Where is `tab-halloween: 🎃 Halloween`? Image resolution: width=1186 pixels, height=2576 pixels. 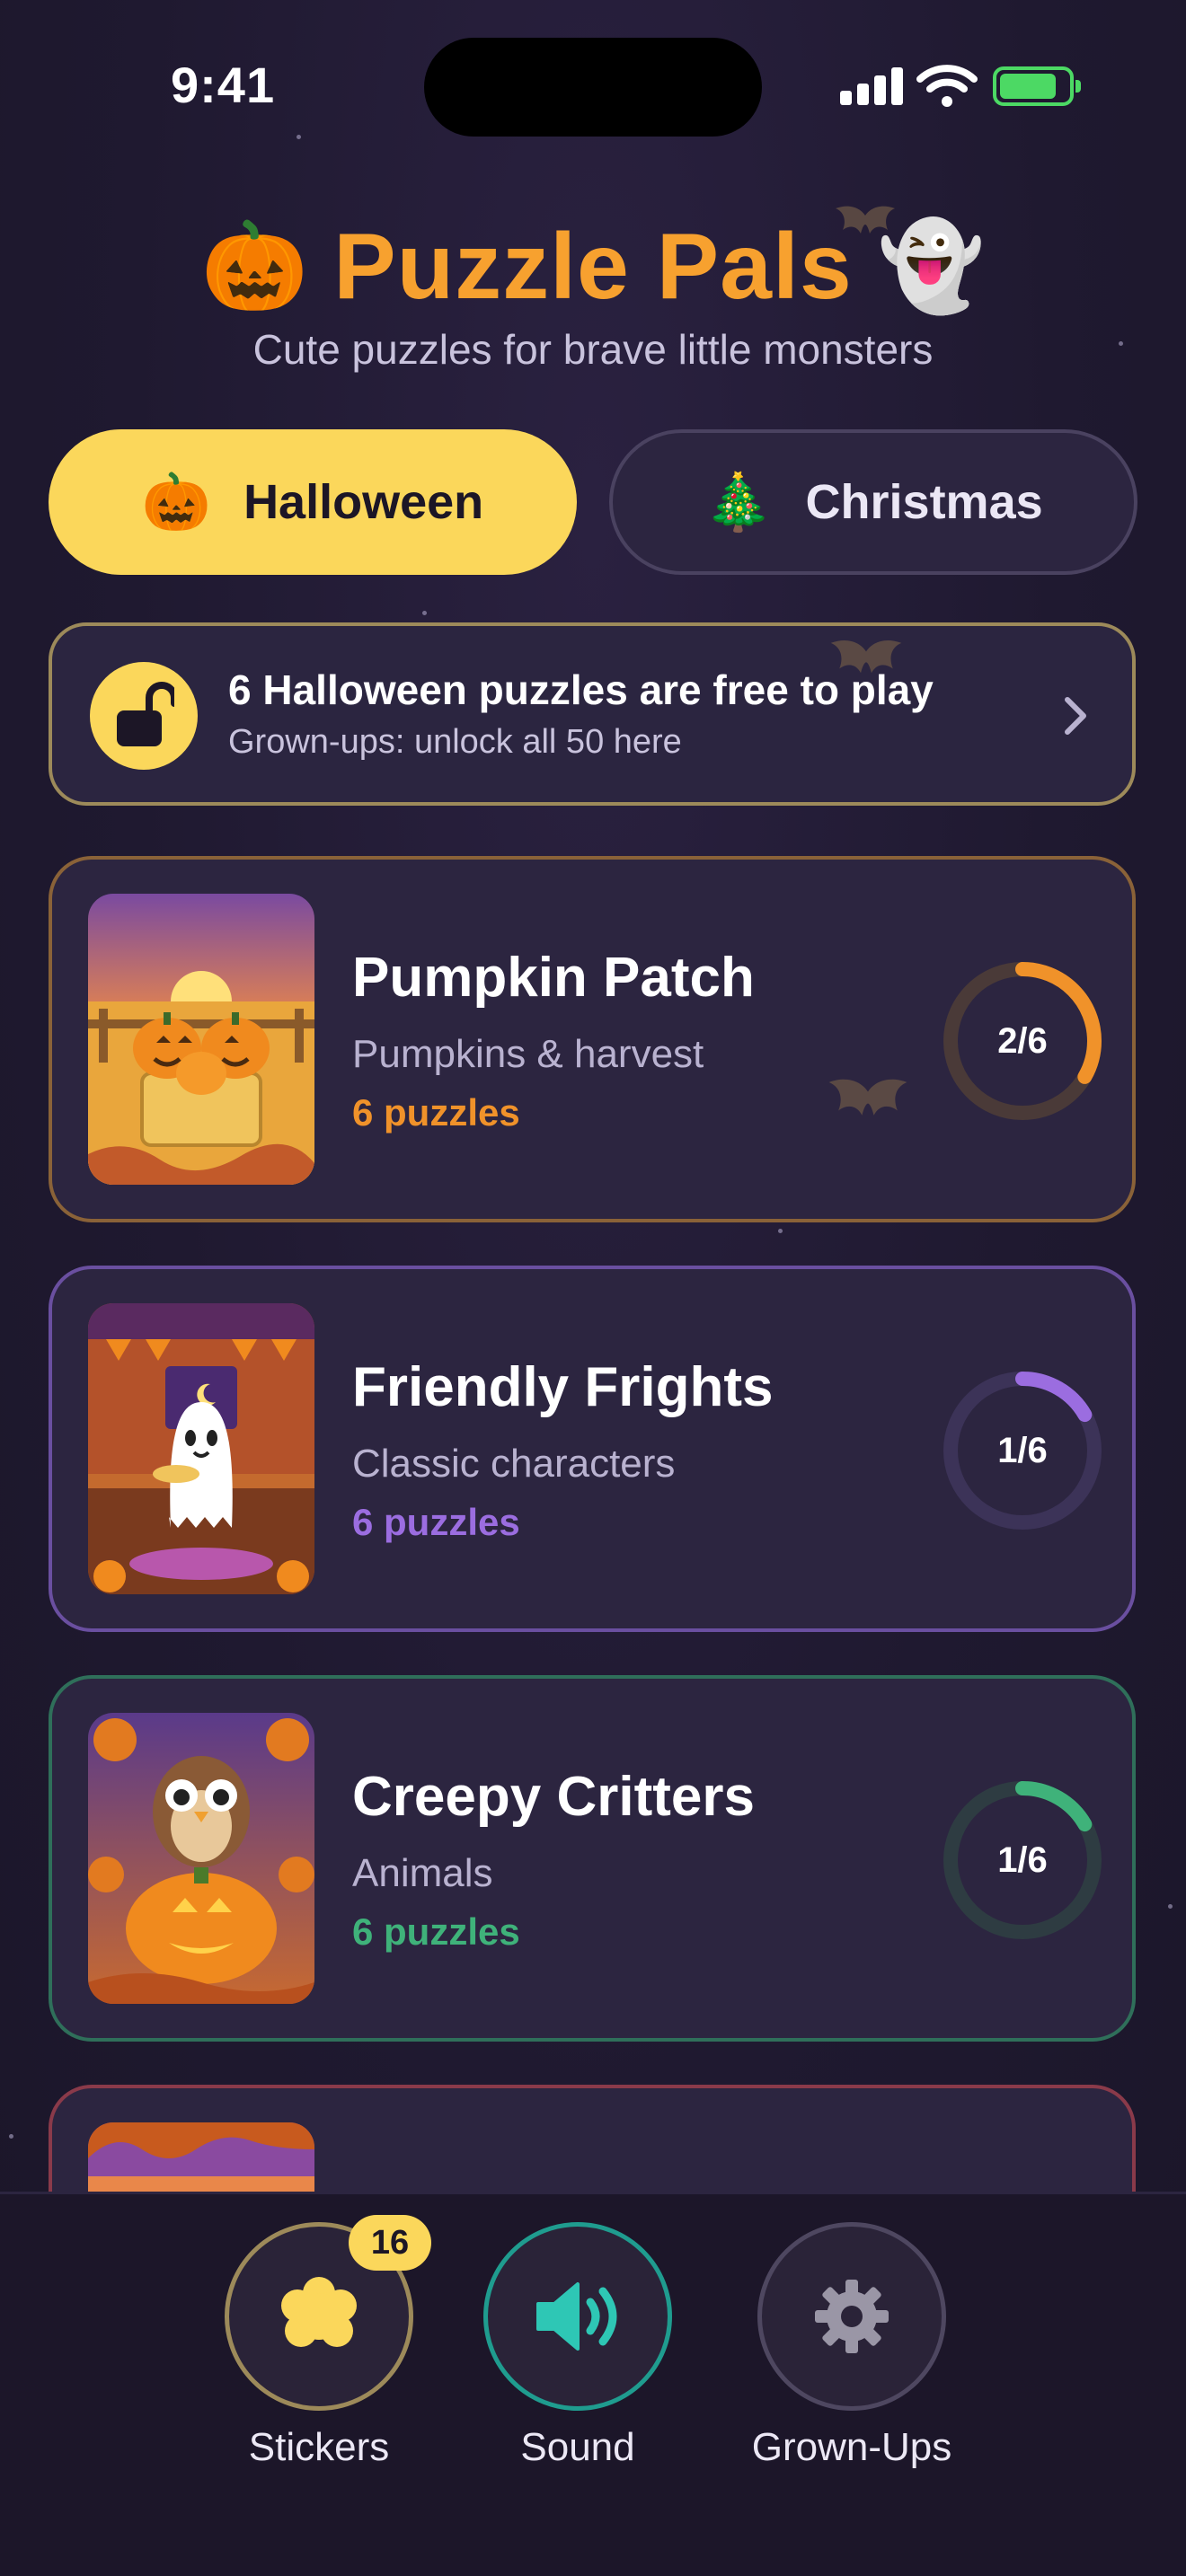
tab-halloween: 🎃 Halloween is located at coordinates (313, 502).